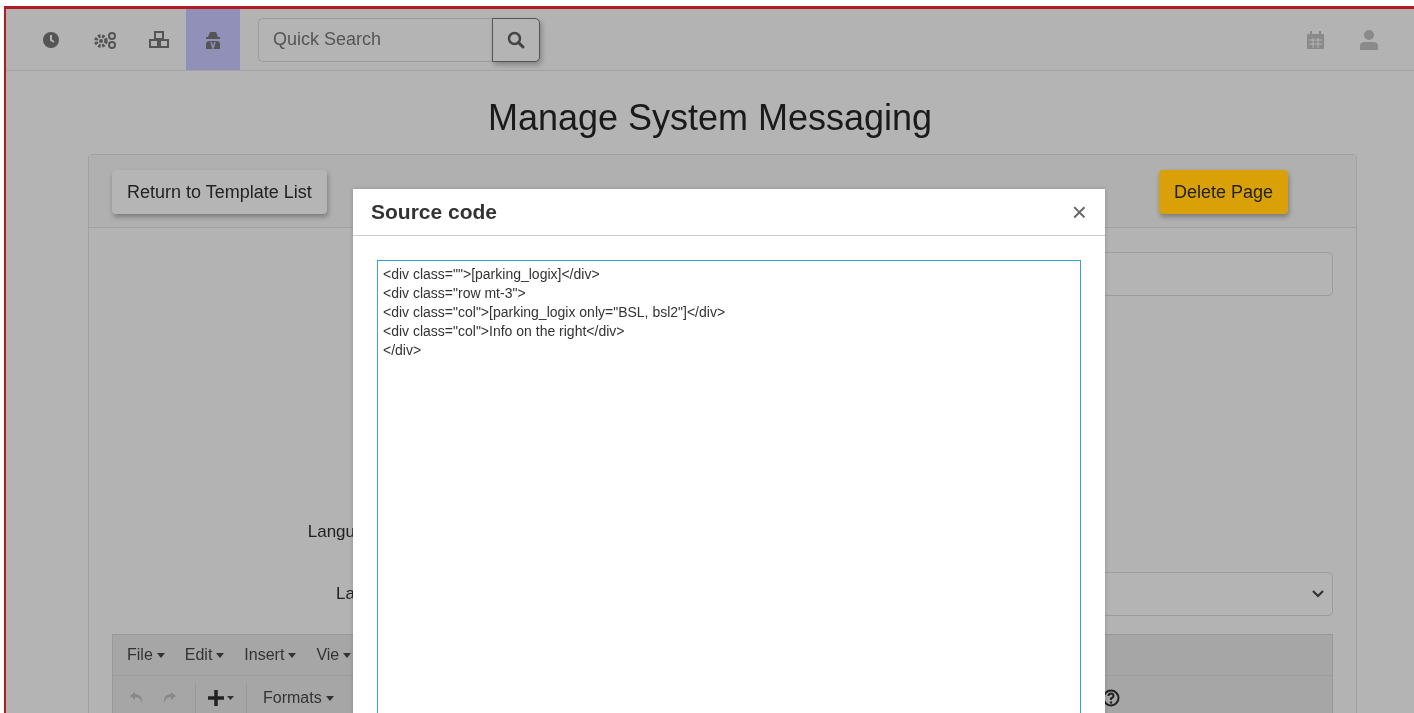 Image resolution: width=1414 pixels, height=713 pixels. I want to click on search-button, so click(516, 39).